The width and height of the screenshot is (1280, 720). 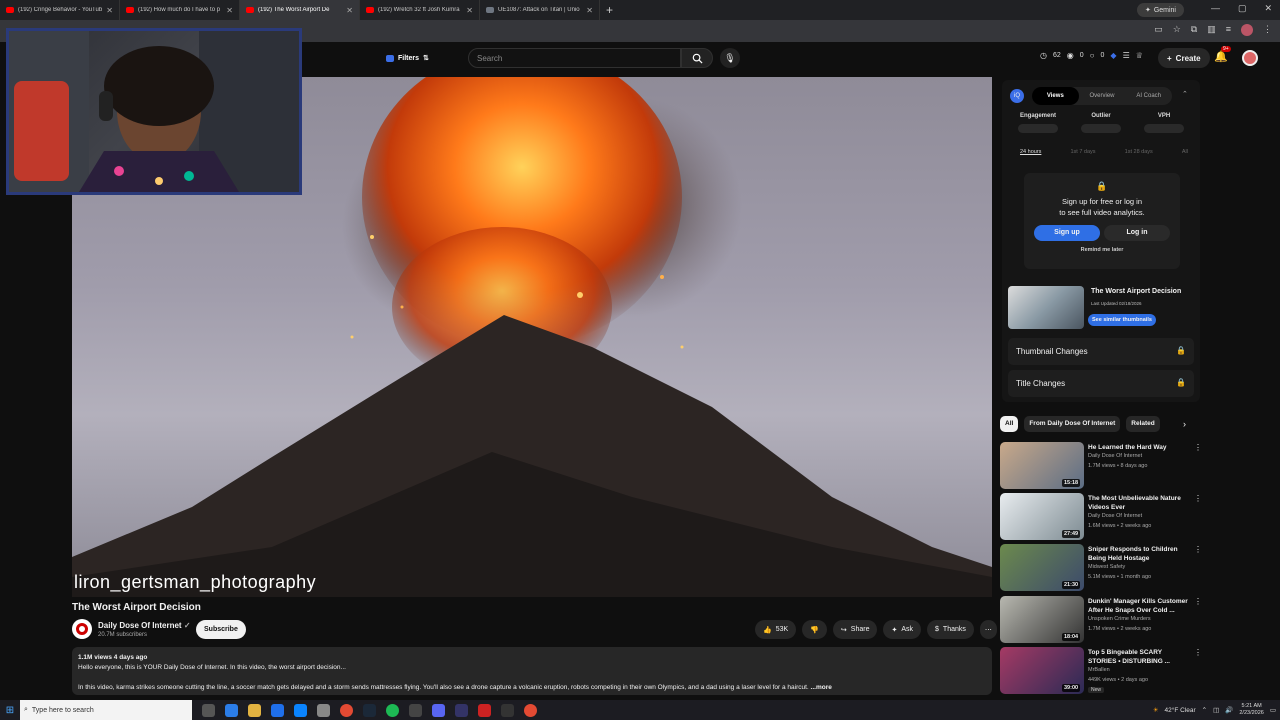 I want to click on share-button: ↪ Share, so click(x=855, y=629).